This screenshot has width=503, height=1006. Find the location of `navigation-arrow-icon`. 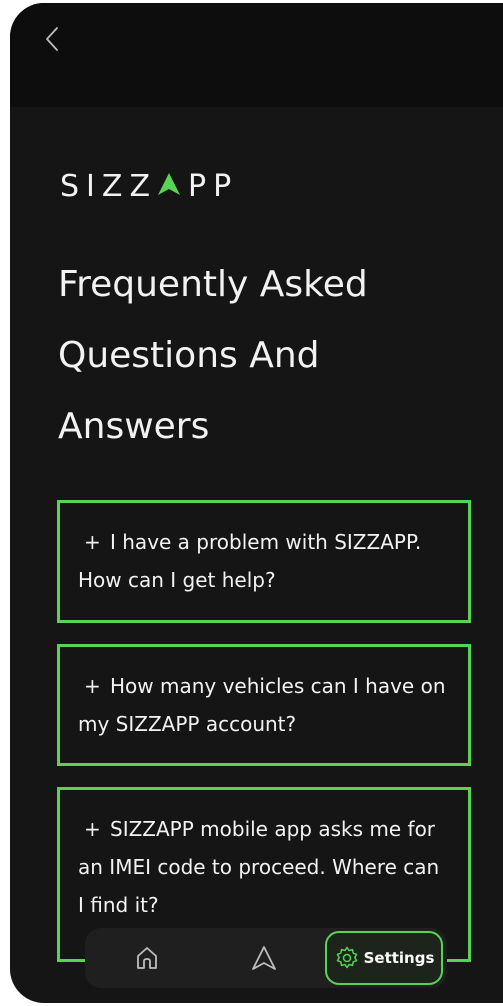

navigation-arrow-icon is located at coordinates (264, 958).